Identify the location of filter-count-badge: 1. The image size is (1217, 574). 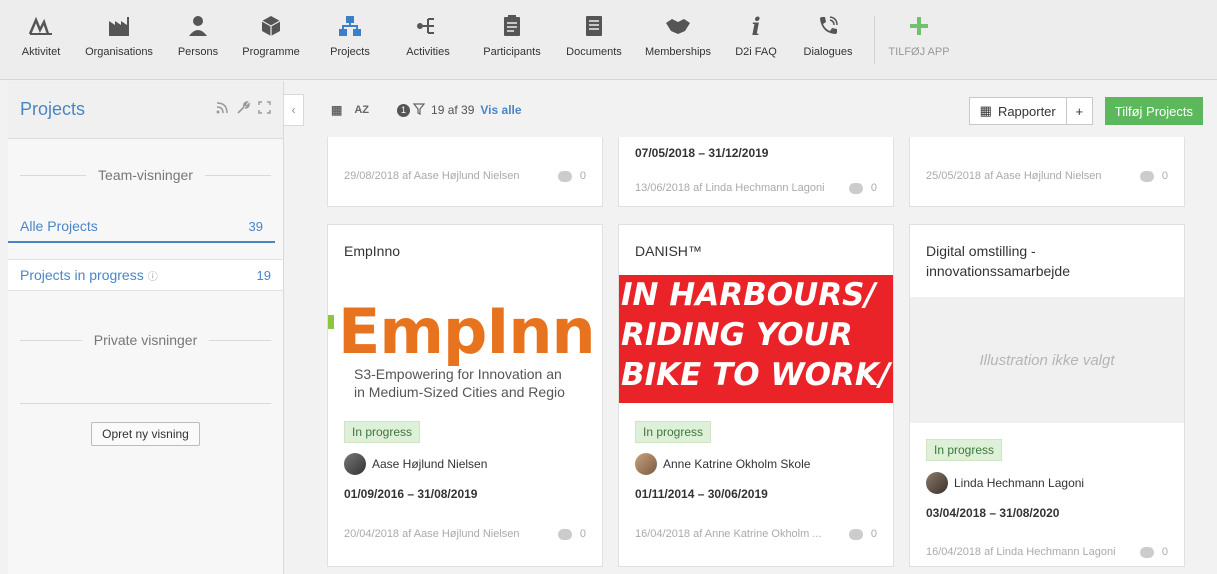
(404, 110).